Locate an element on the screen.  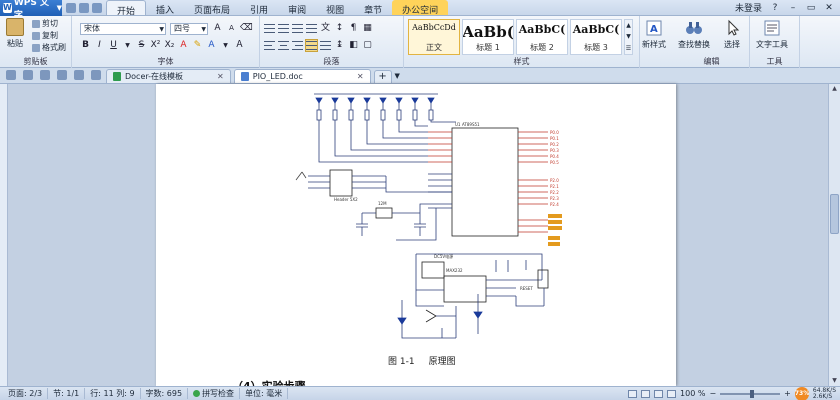
paste-button: 粘贴 is located at coordinates (15, 35).